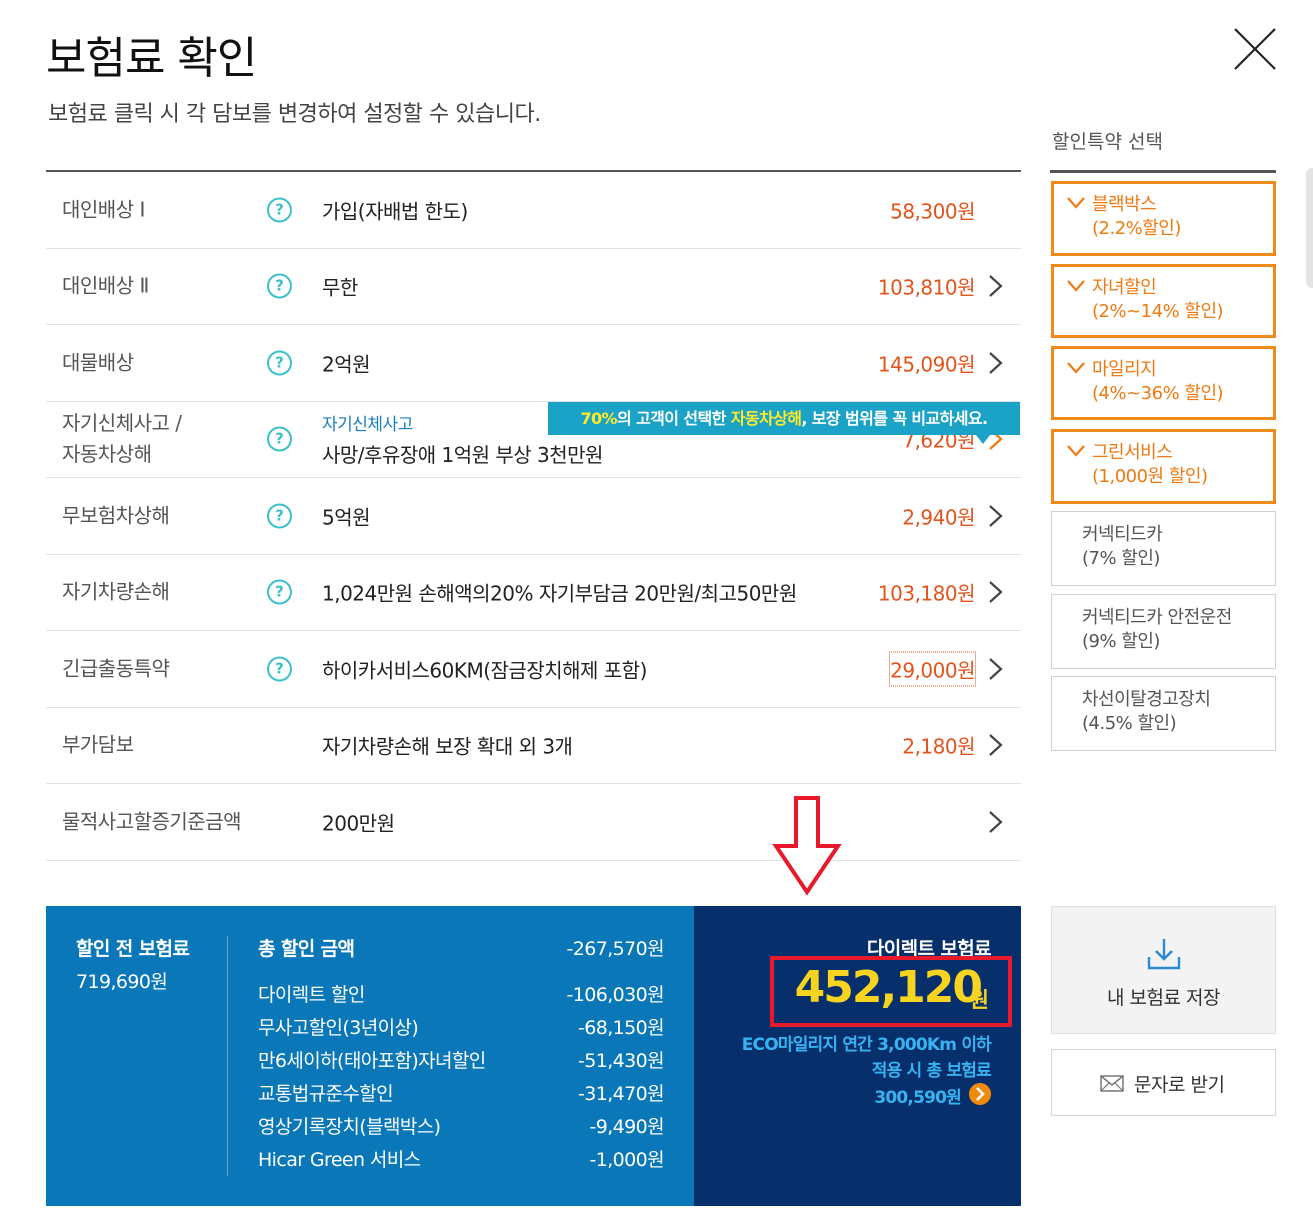 This screenshot has height=1211, width=1313. What do you see at coordinates (447, 746) in the screenshot?
I see `coverage-value: 자기차량손해 보장 확대 외 3개` at bounding box center [447, 746].